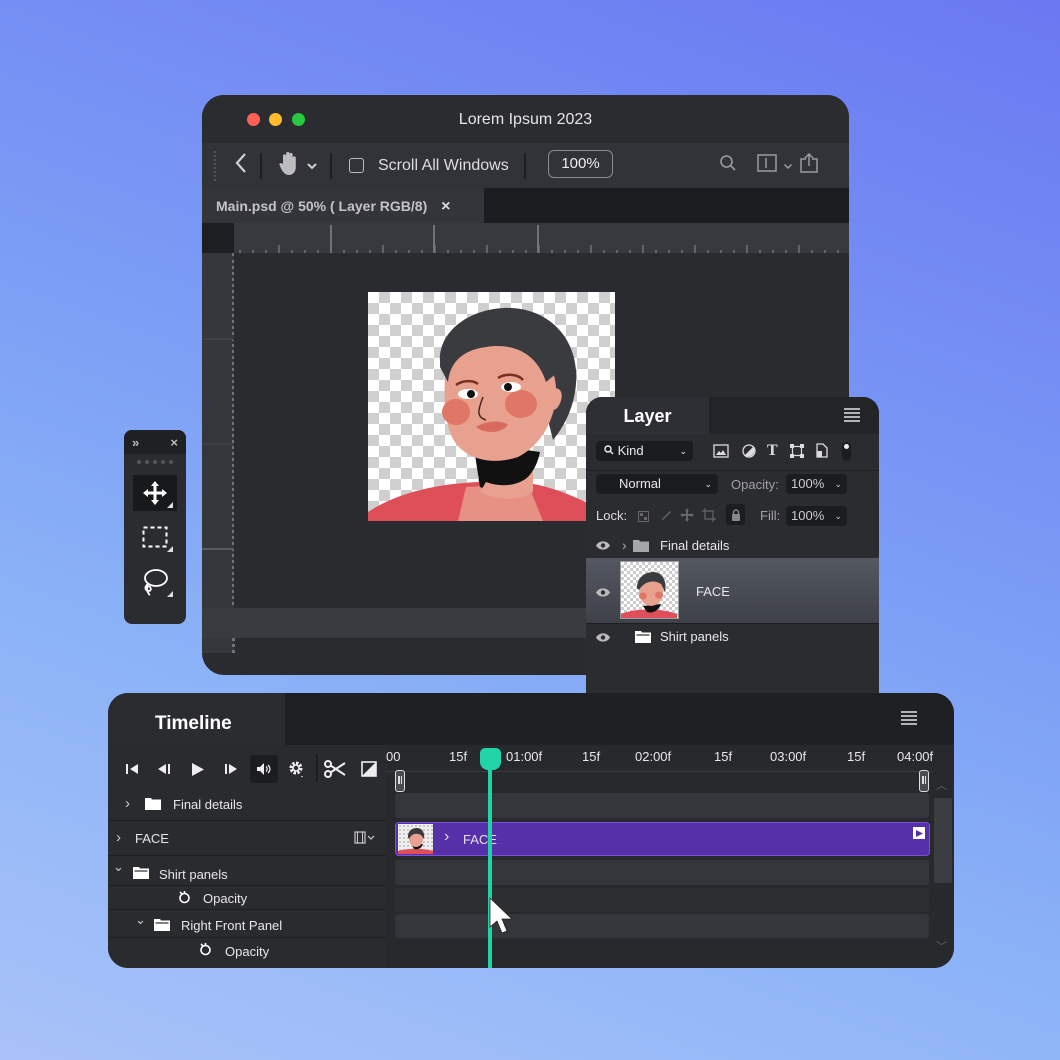  What do you see at coordinates (198, 769) in the screenshot?
I see `play-button` at bounding box center [198, 769].